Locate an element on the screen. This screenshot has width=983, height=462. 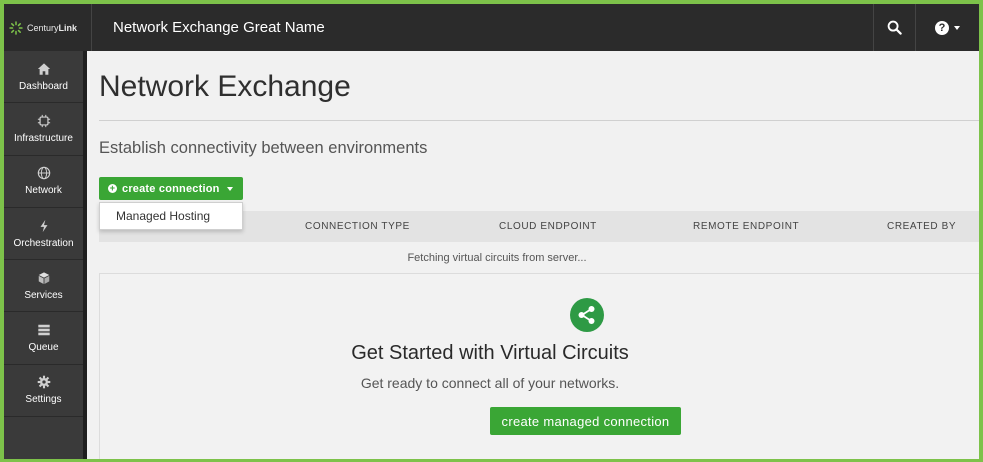
brand-logo: CenturyLink is located at coordinates (48, 27).